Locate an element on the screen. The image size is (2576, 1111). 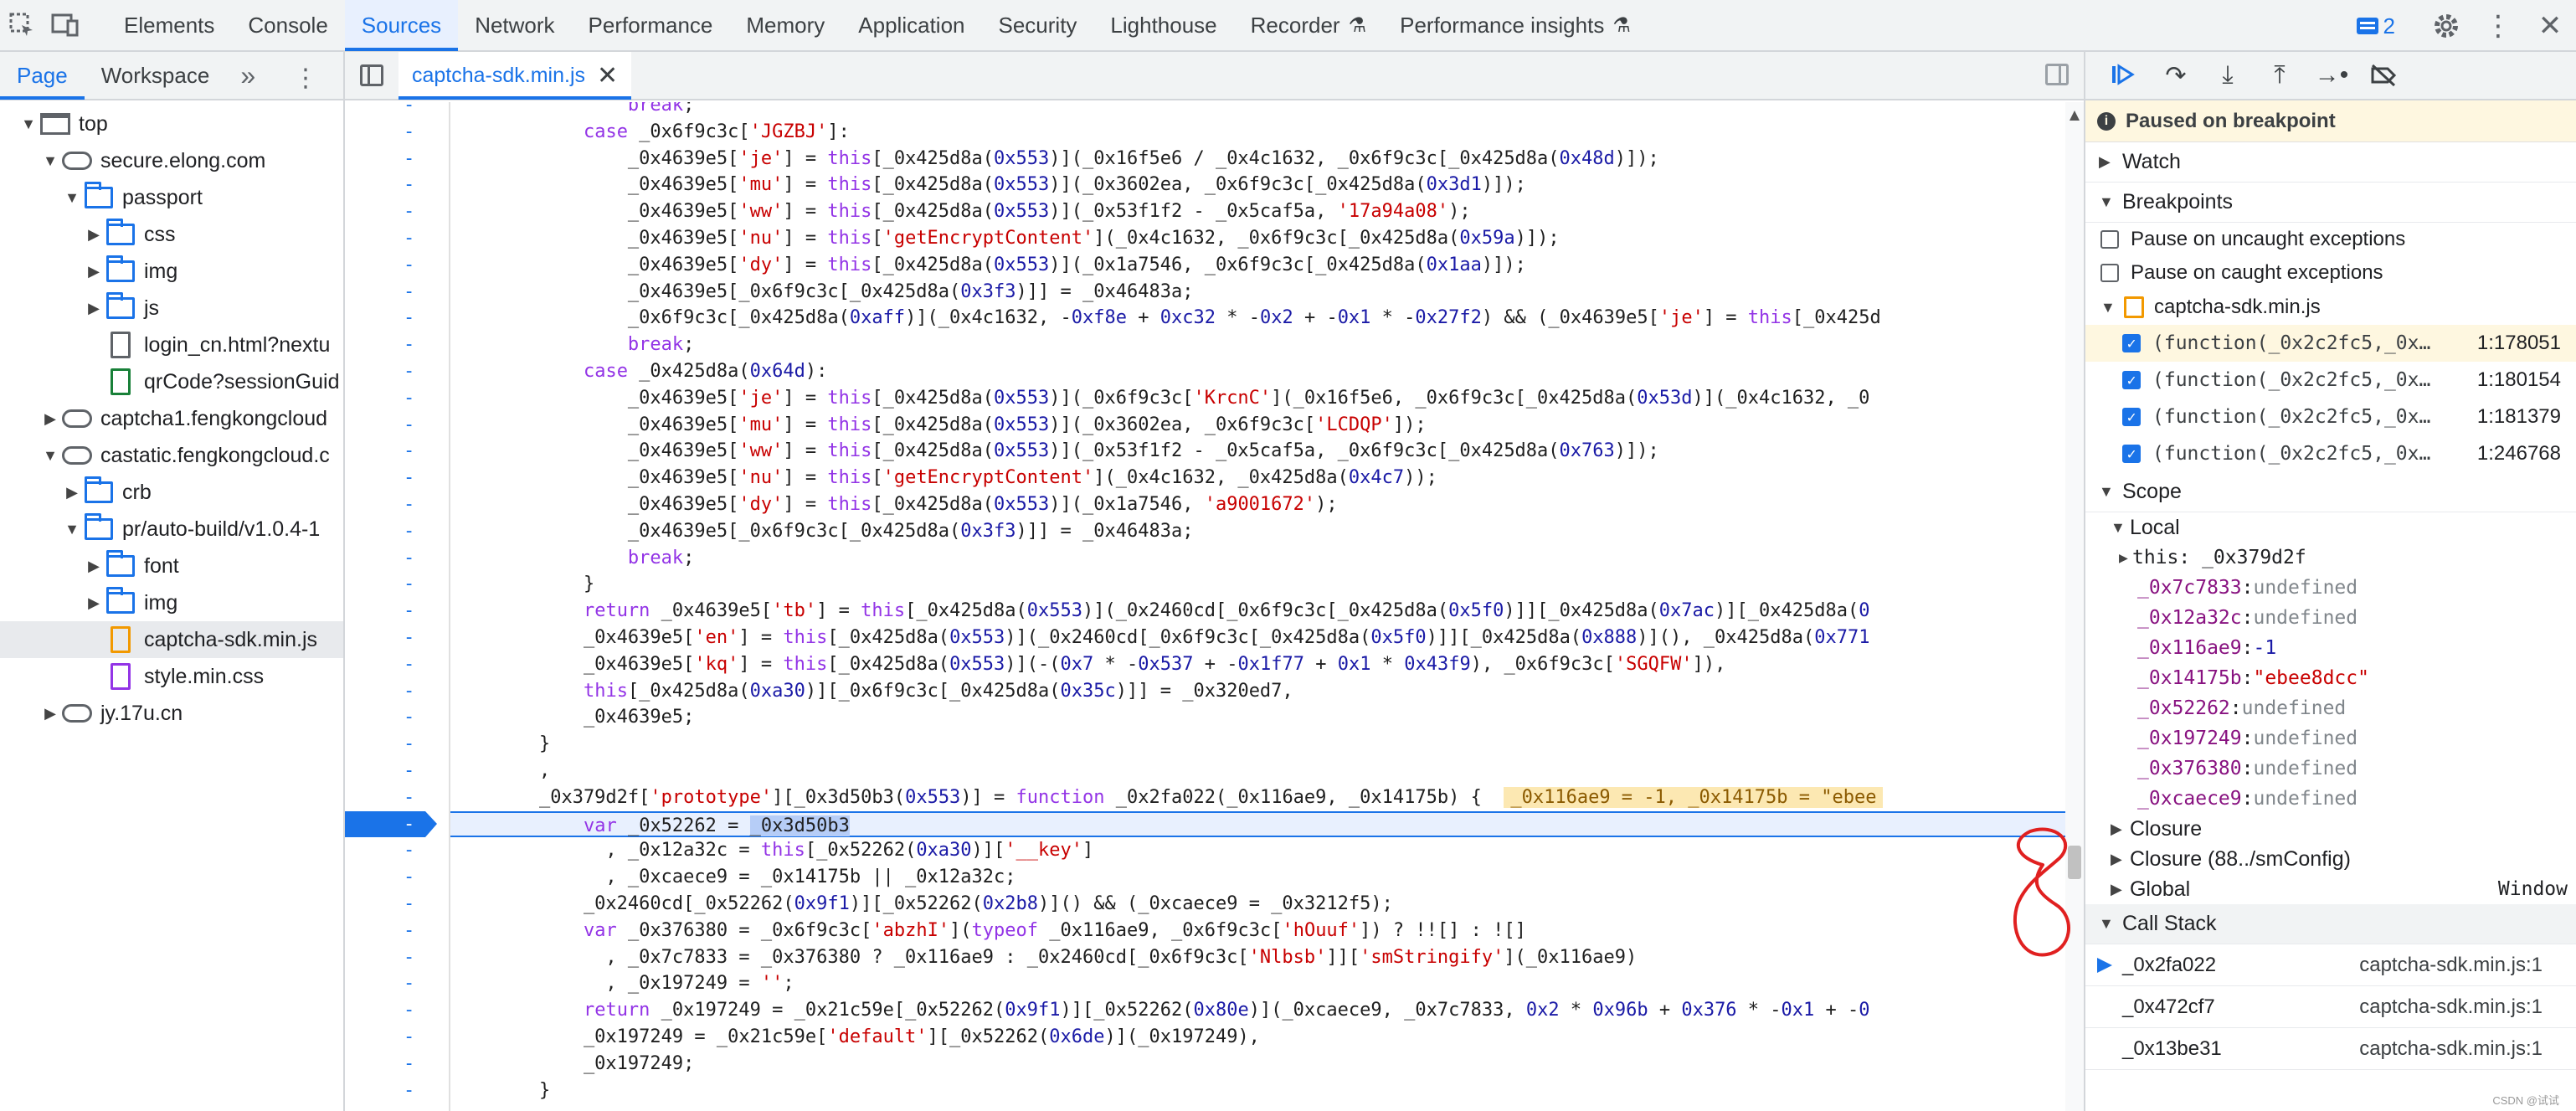
tree-item-13: ▶ font is located at coordinates (171, 566).